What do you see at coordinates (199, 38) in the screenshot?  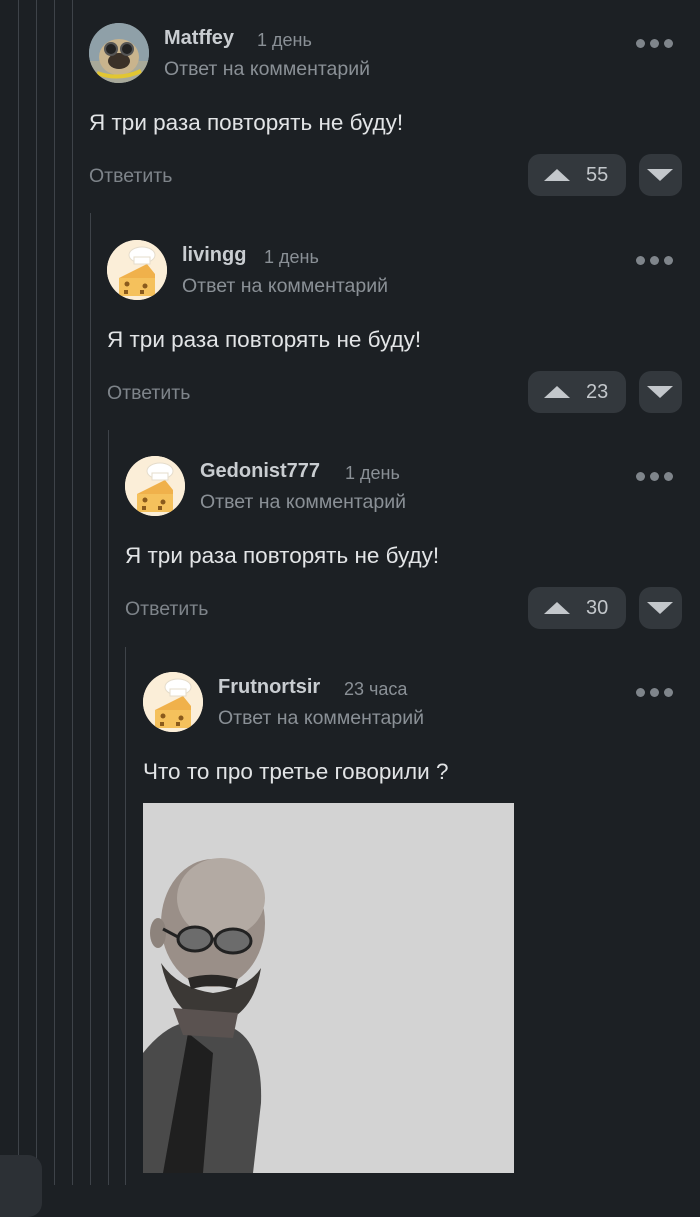 I see `username: Matffey` at bounding box center [199, 38].